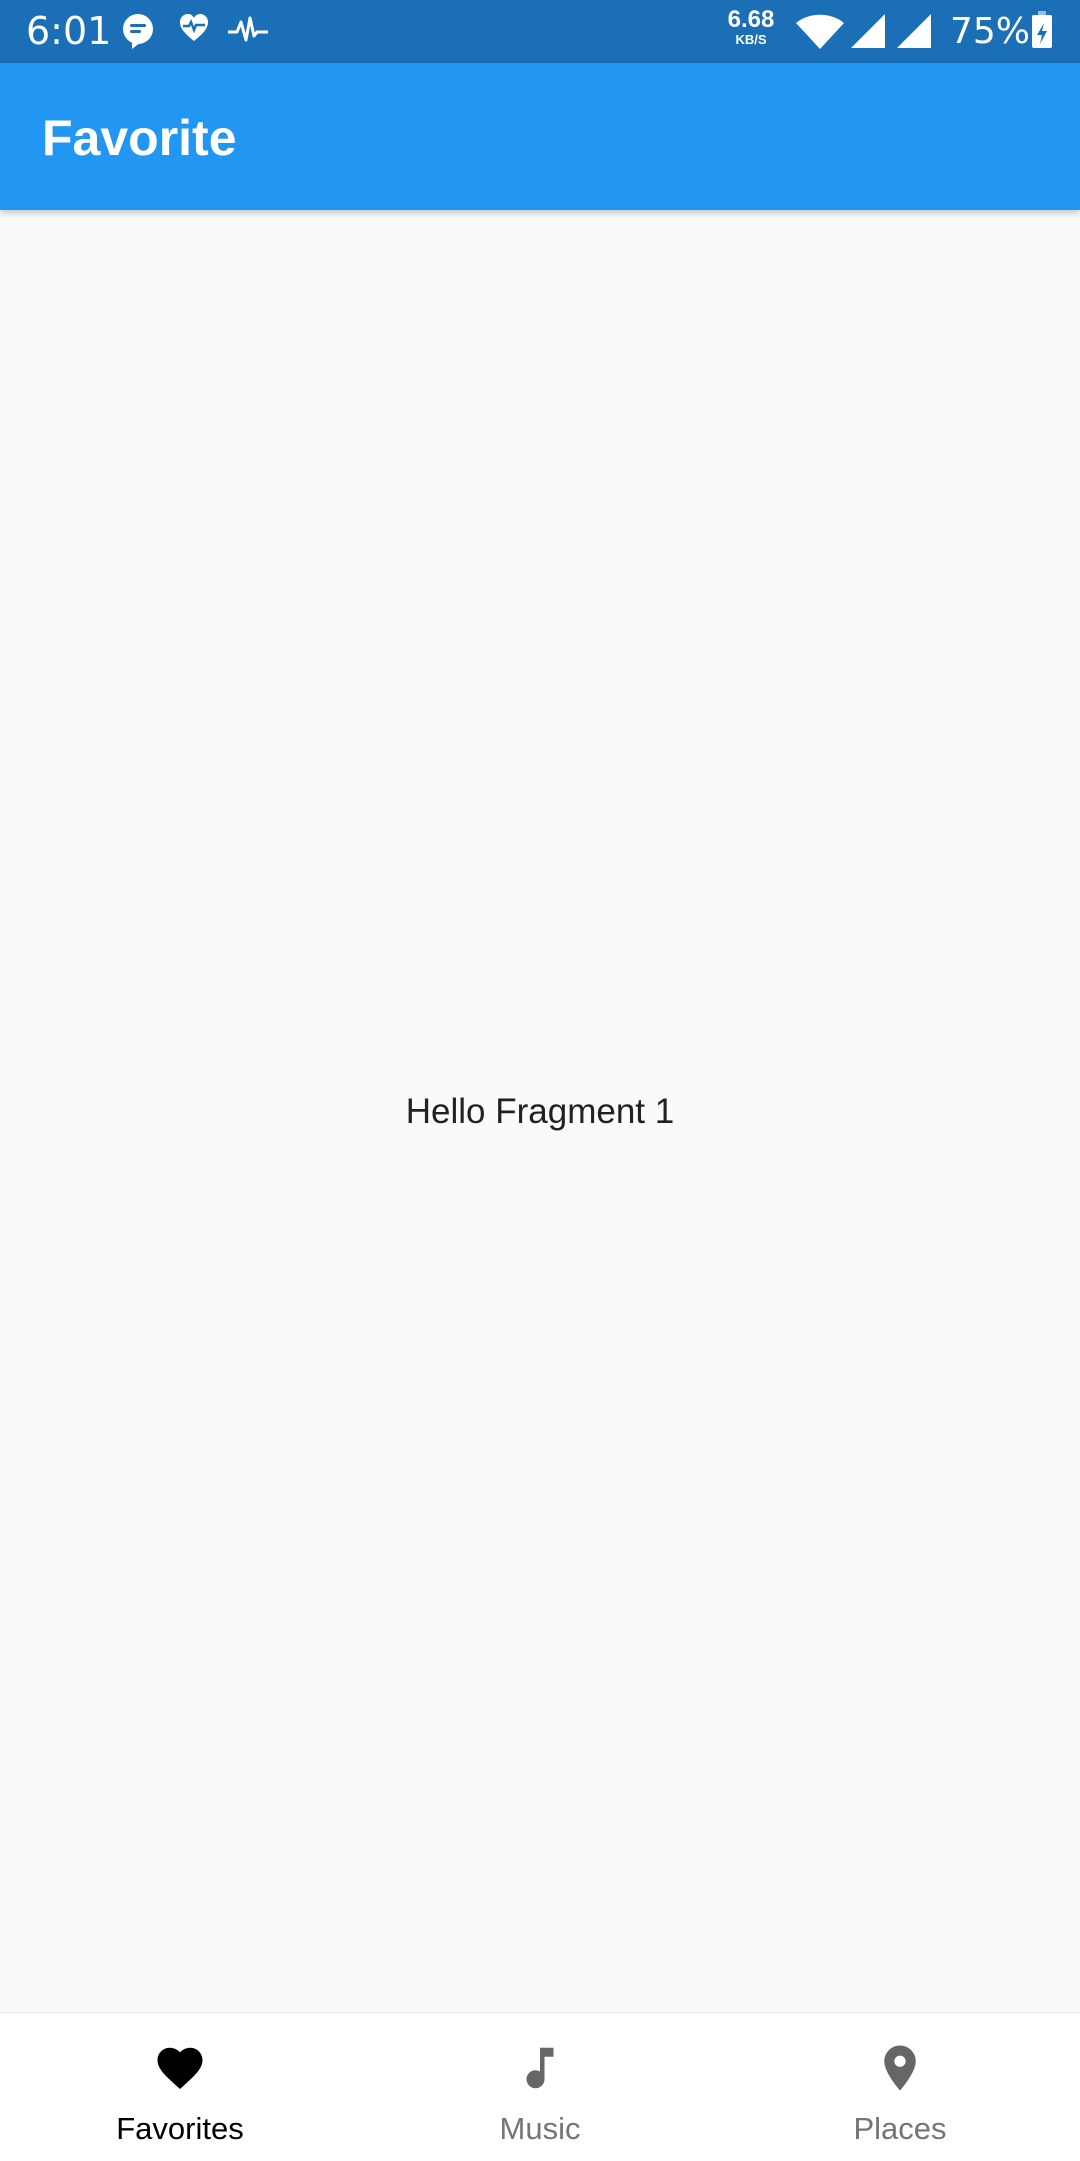  Describe the element at coordinates (180, 2068) in the screenshot. I see `heart-icon` at that location.